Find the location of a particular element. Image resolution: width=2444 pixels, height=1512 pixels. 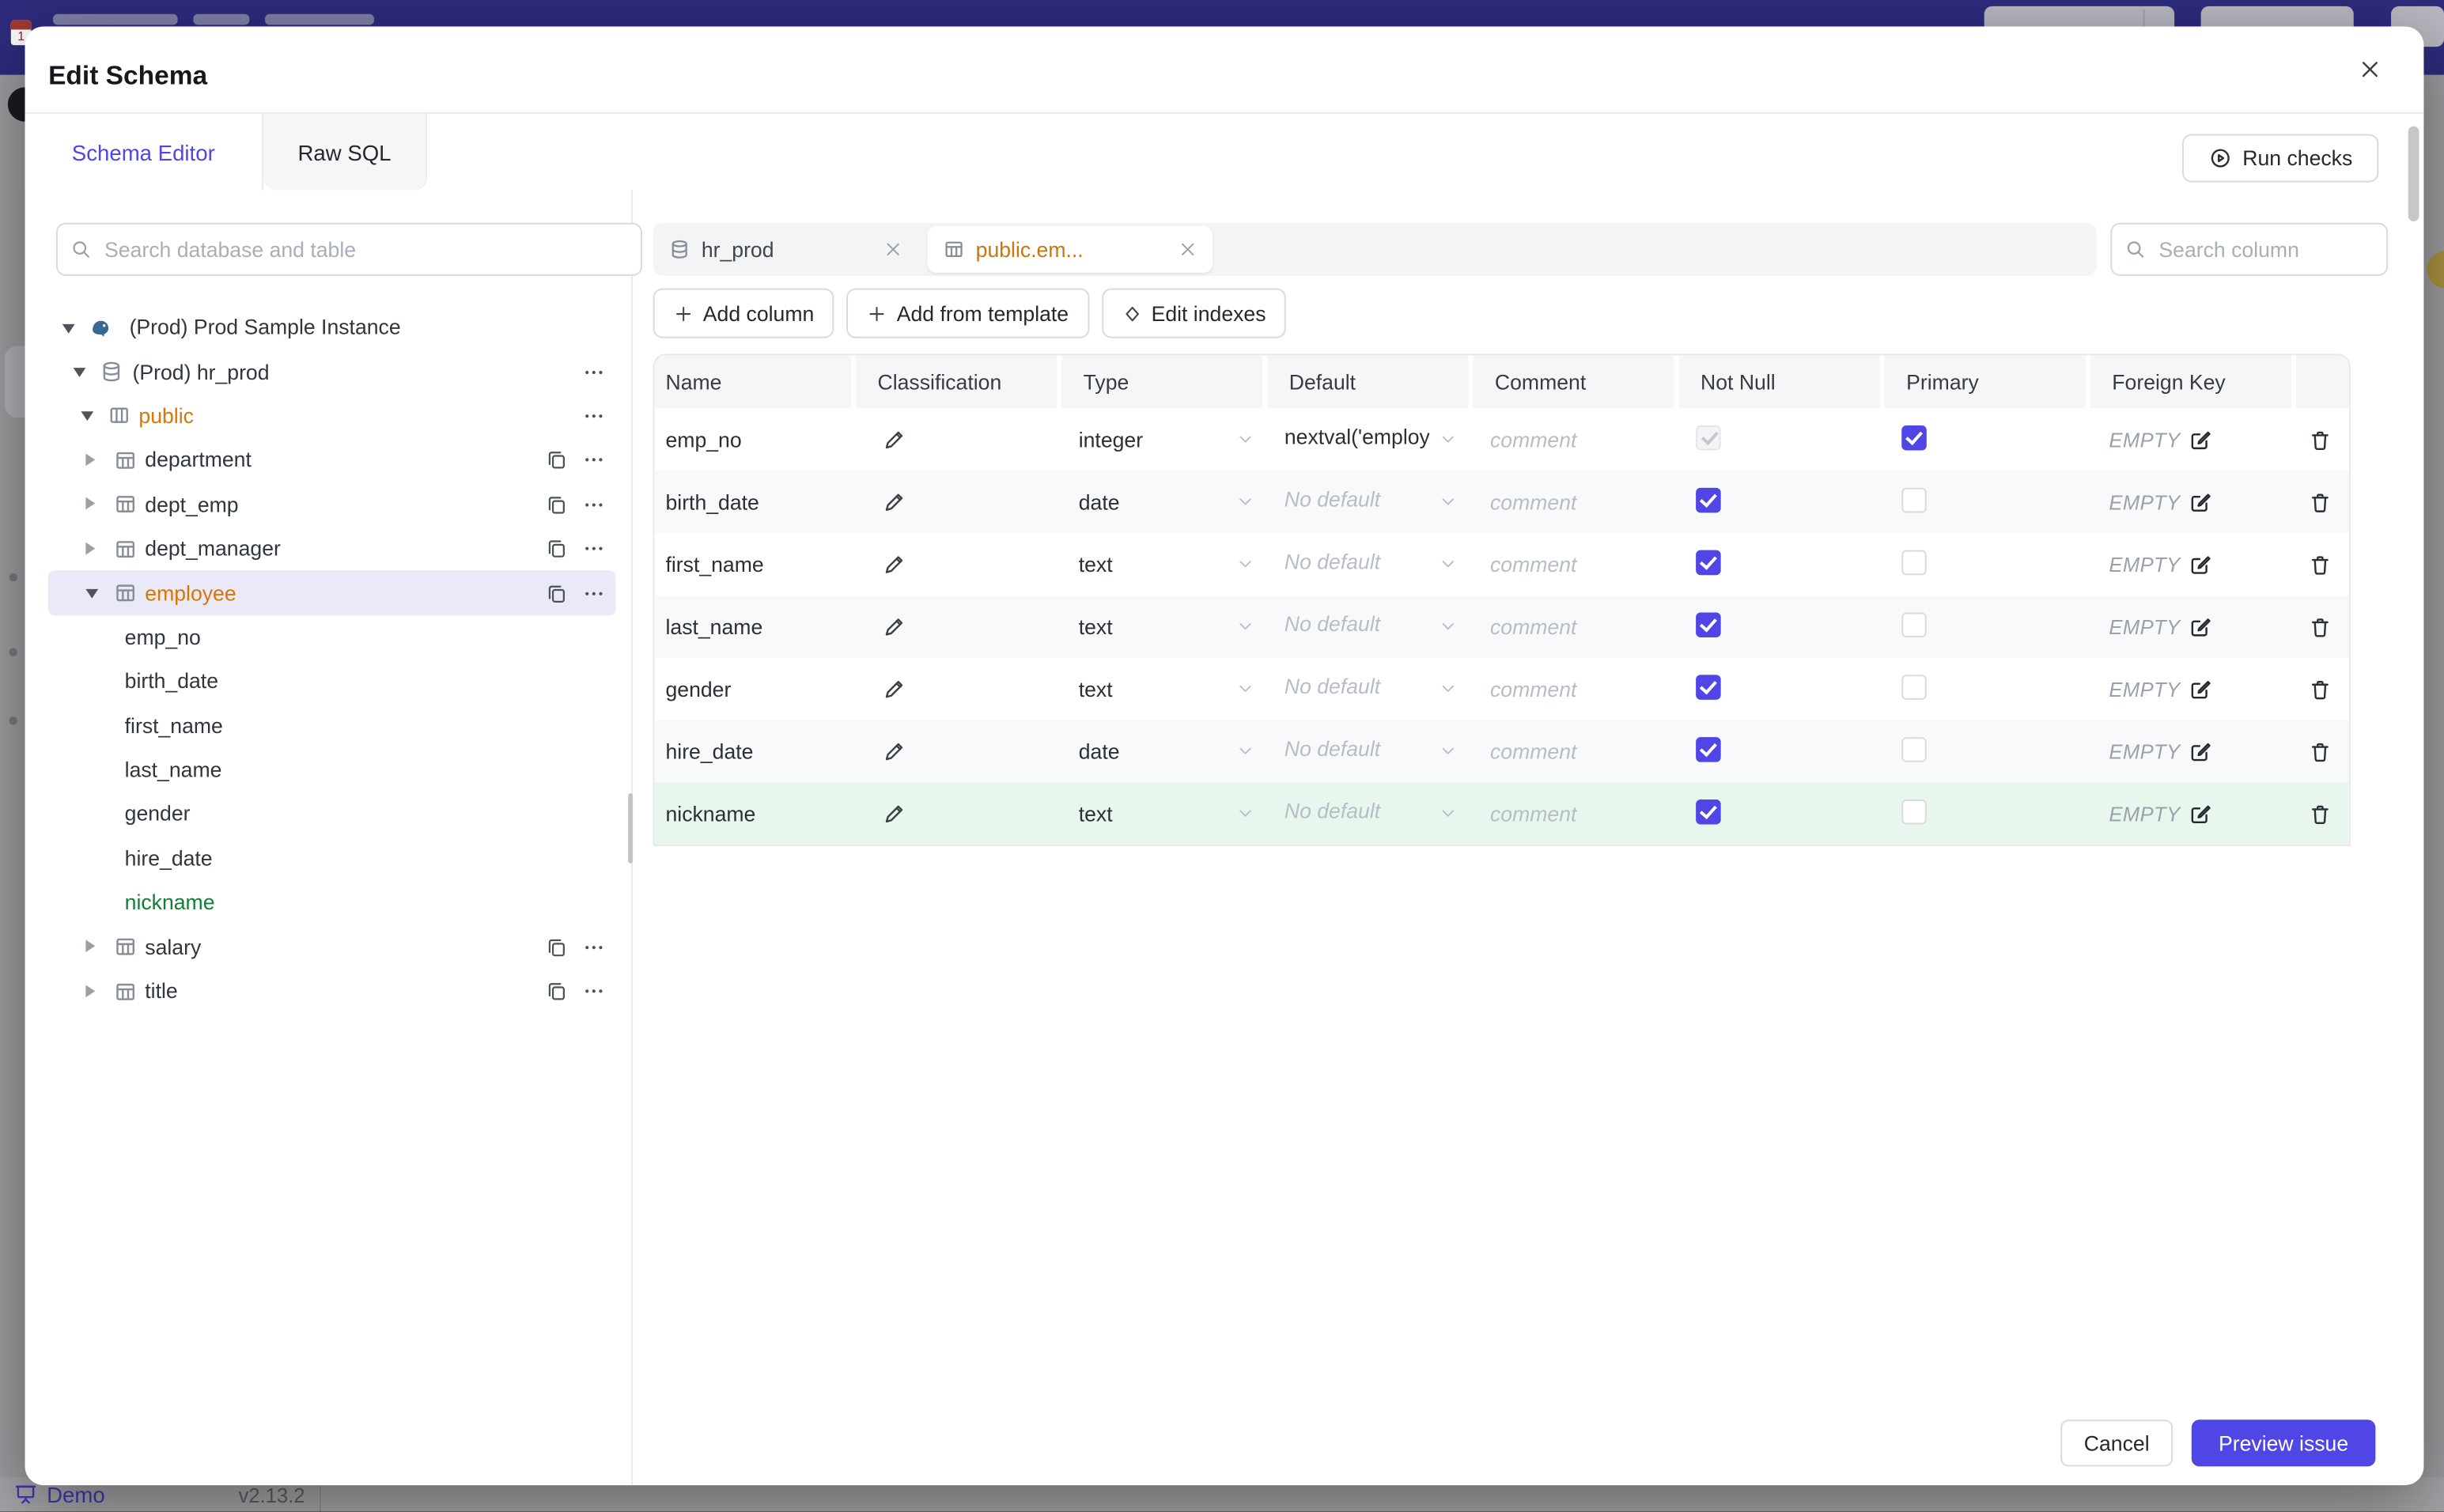

run-checks-button: Run checks is located at coordinates (2280, 158).